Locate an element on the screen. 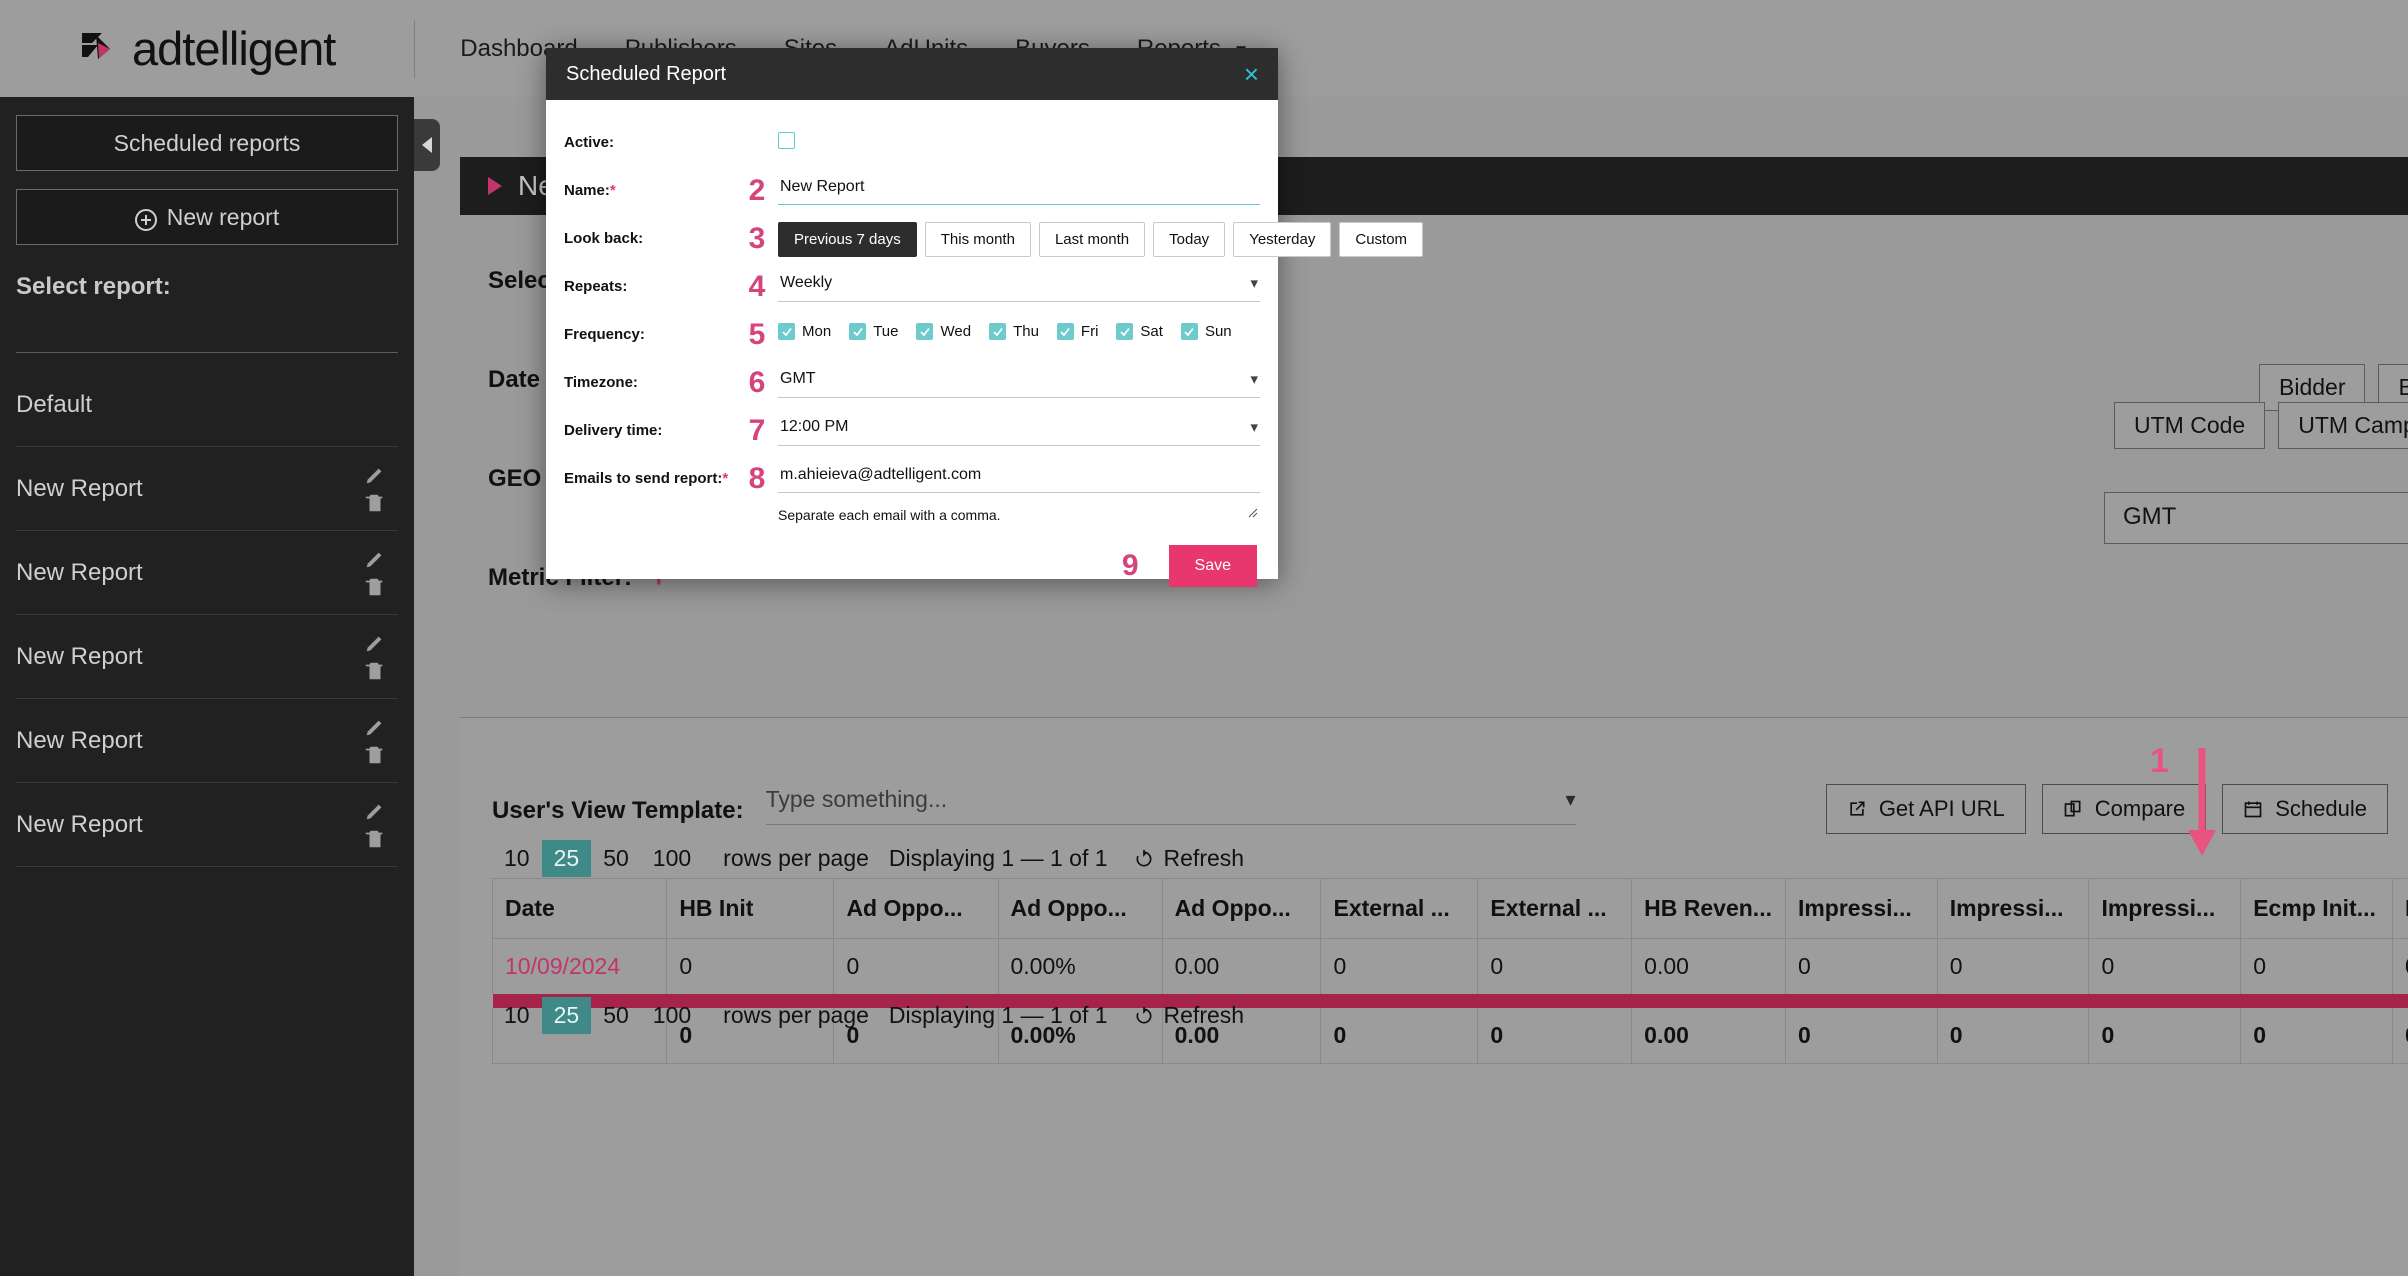 The height and width of the screenshot is (1276, 2408). column-header-date: Date is located at coordinates (579, 908).